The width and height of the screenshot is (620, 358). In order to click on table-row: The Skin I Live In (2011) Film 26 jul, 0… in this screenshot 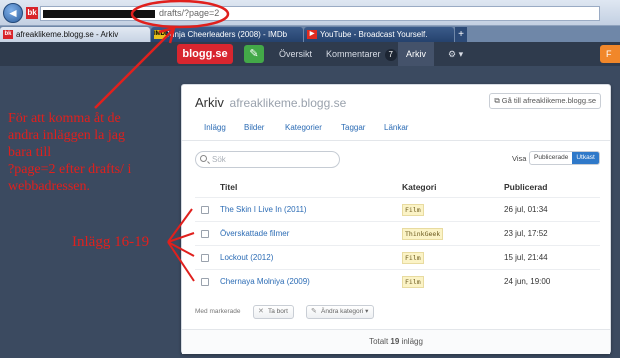, I will do `click(397, 209)`.